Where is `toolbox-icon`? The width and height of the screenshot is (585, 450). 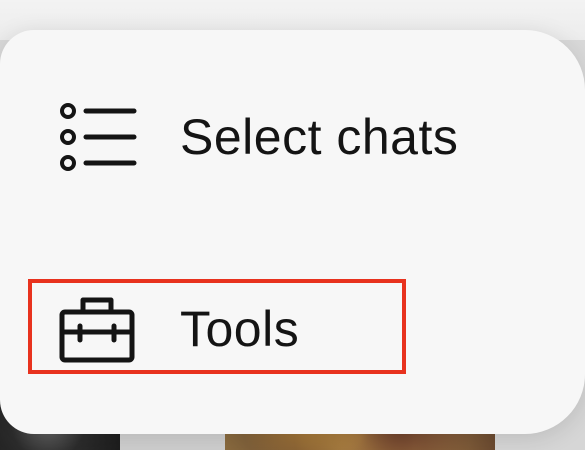
toolbox-icon is located at coordinates (97, 329).